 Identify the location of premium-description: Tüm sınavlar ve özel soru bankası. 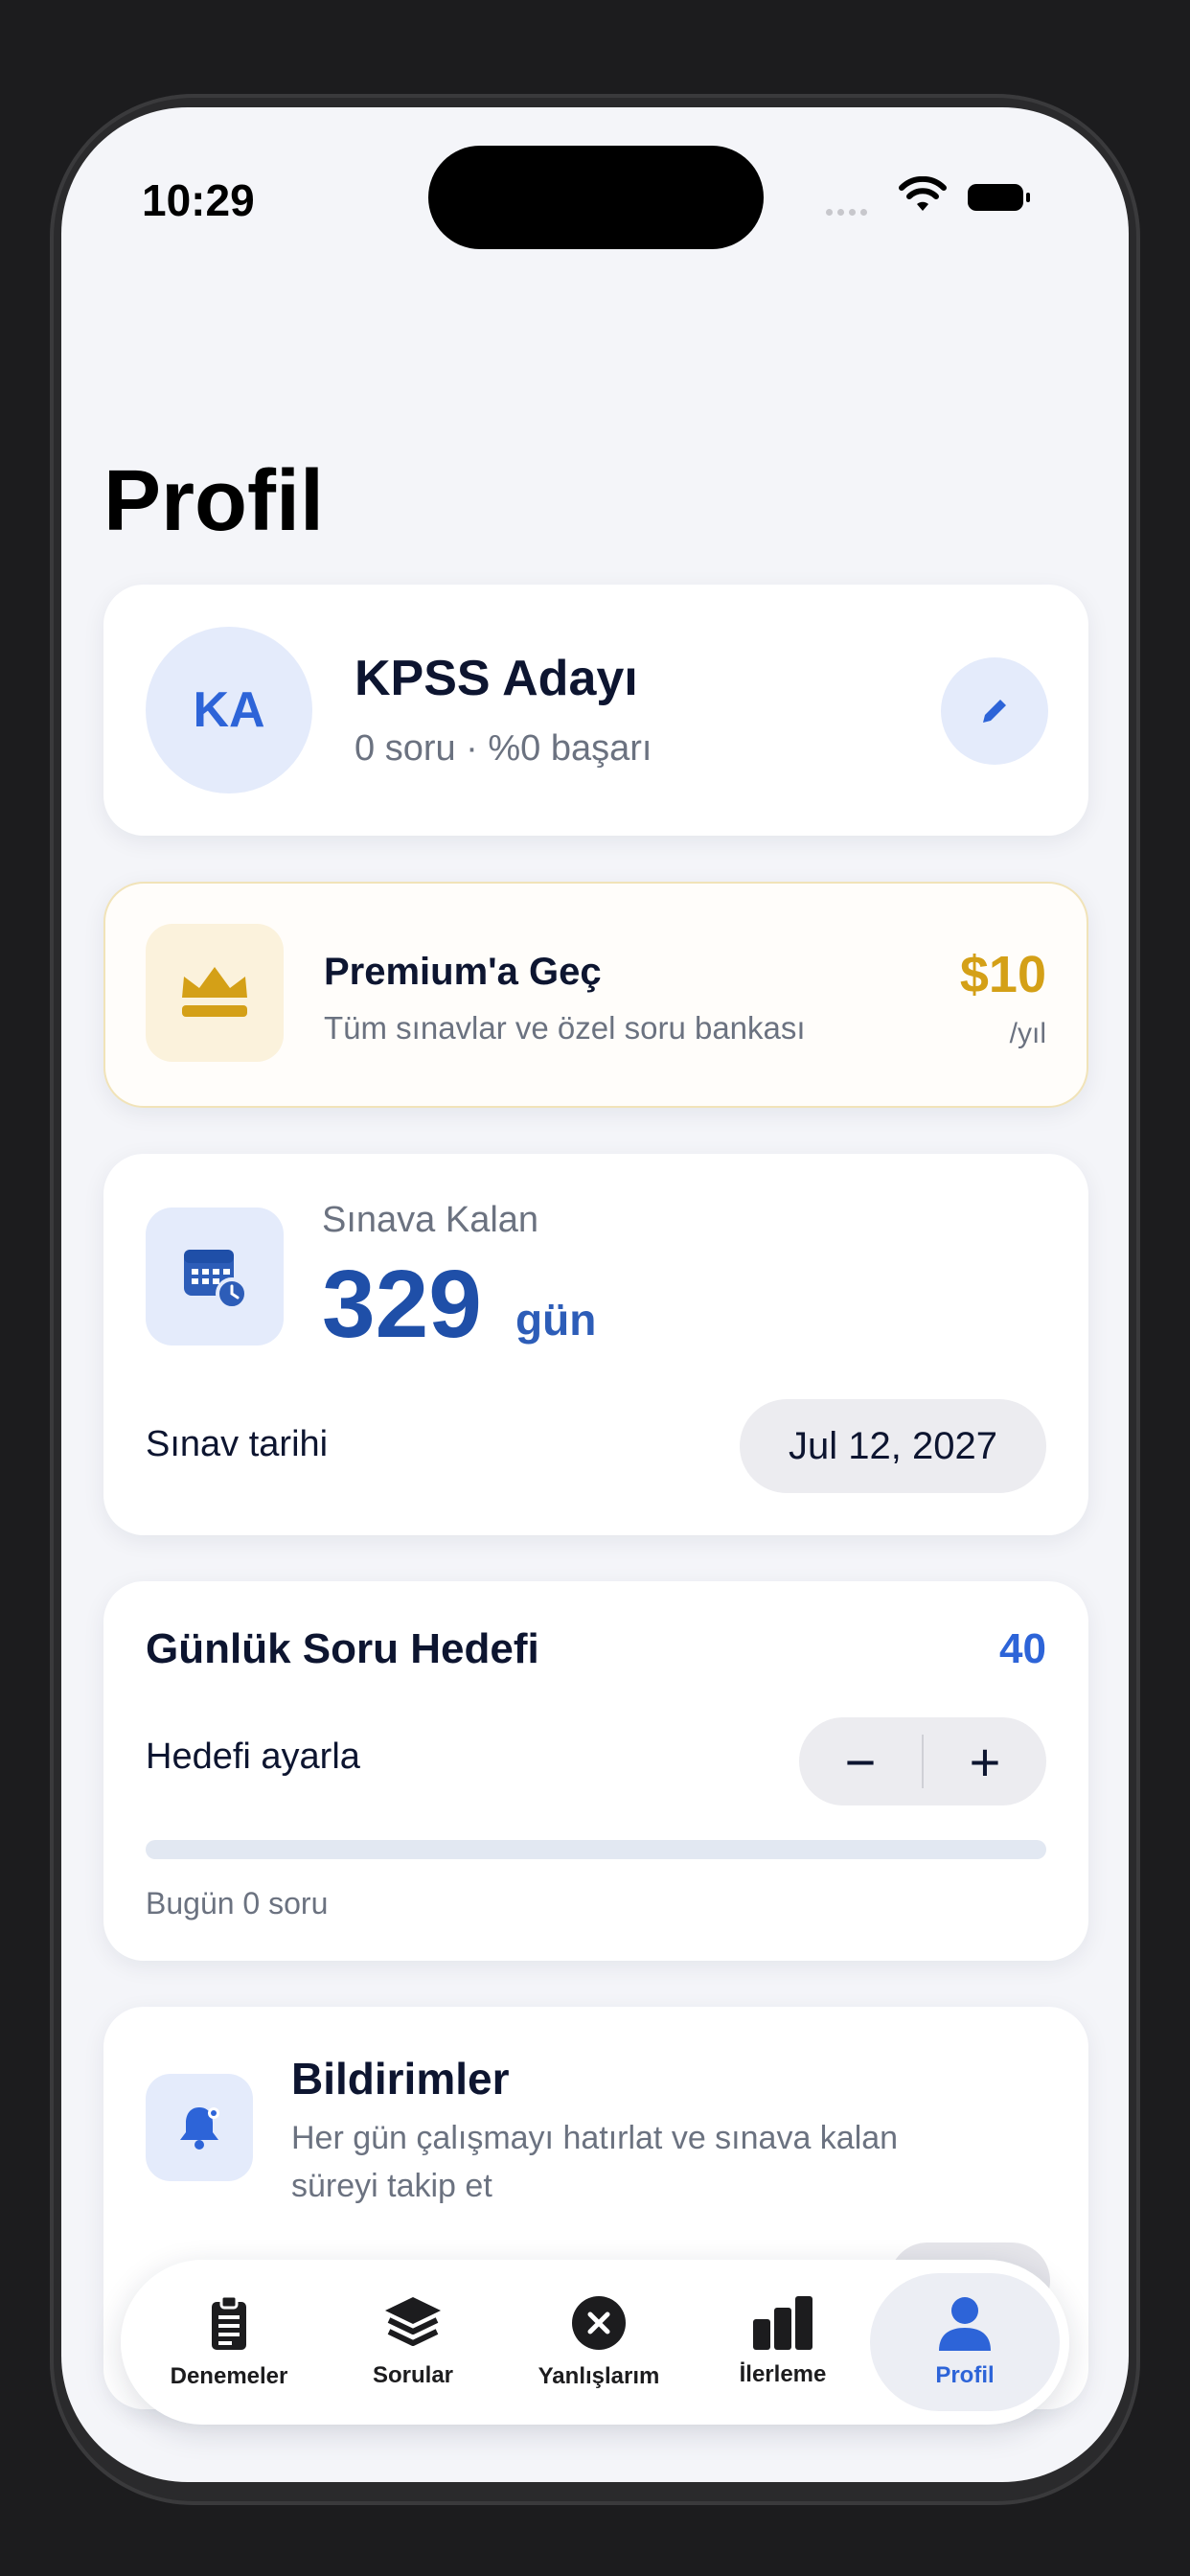
(565, 1028).